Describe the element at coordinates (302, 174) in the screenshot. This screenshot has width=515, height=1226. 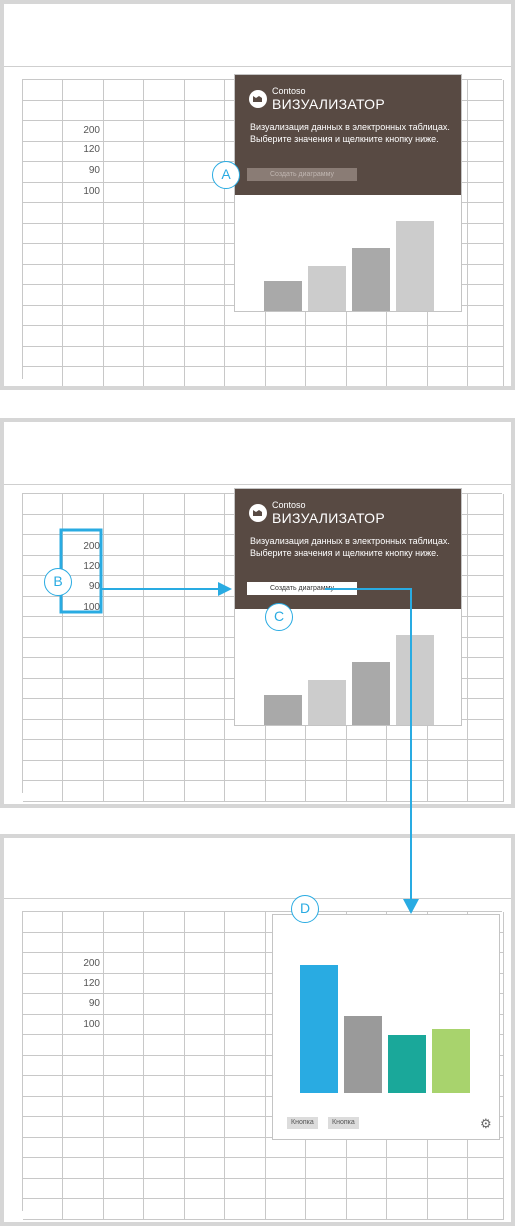
I see `create-chart-button: Создать диаграмму` at that location.